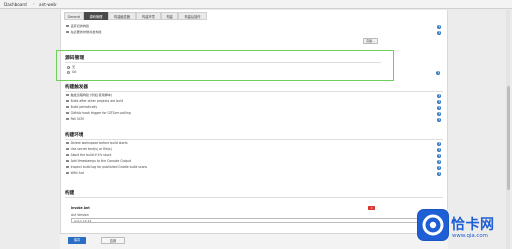 This screenshot has width=512, height=249. I want to click on trigger-option: Build after other projects are built, so click(94, 101).